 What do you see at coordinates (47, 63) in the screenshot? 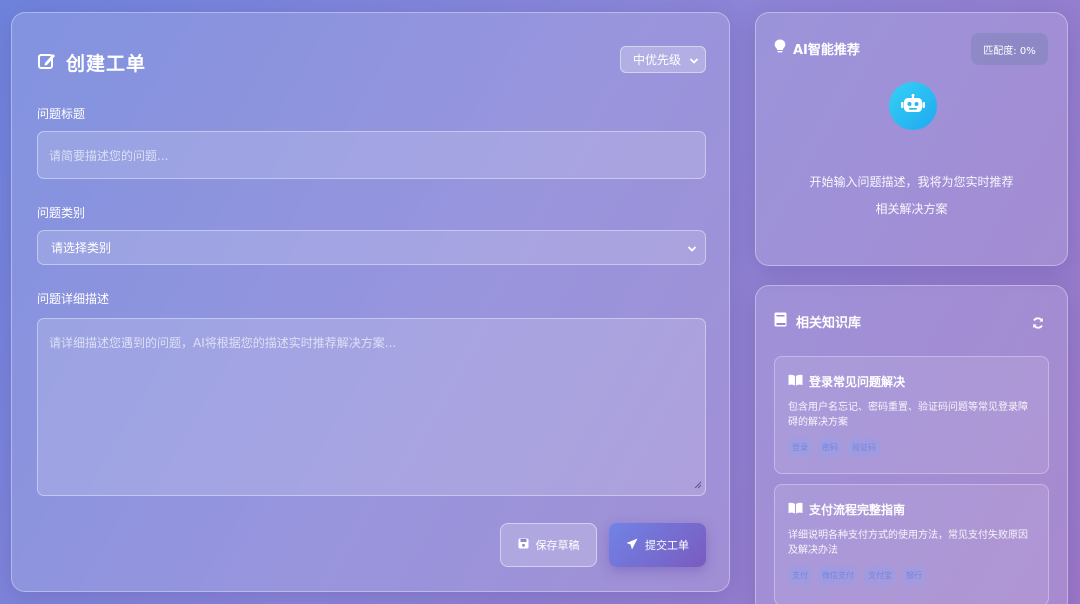
I see `edit-icon` at bounding box center [47, 63].